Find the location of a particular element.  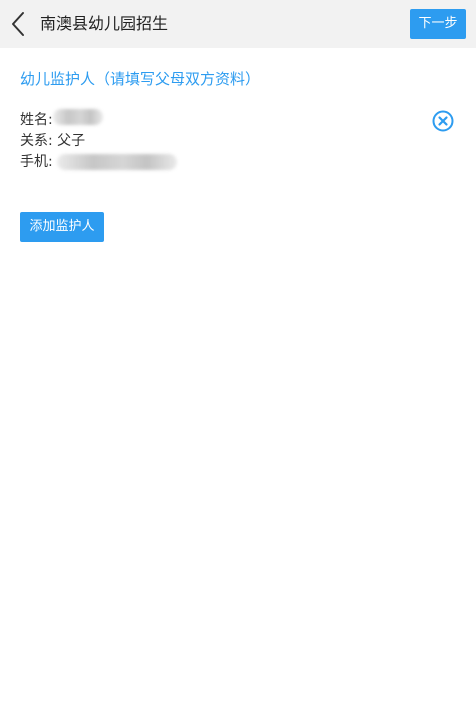

next-step-button: 下一步 is located at coordinates (438, 24).